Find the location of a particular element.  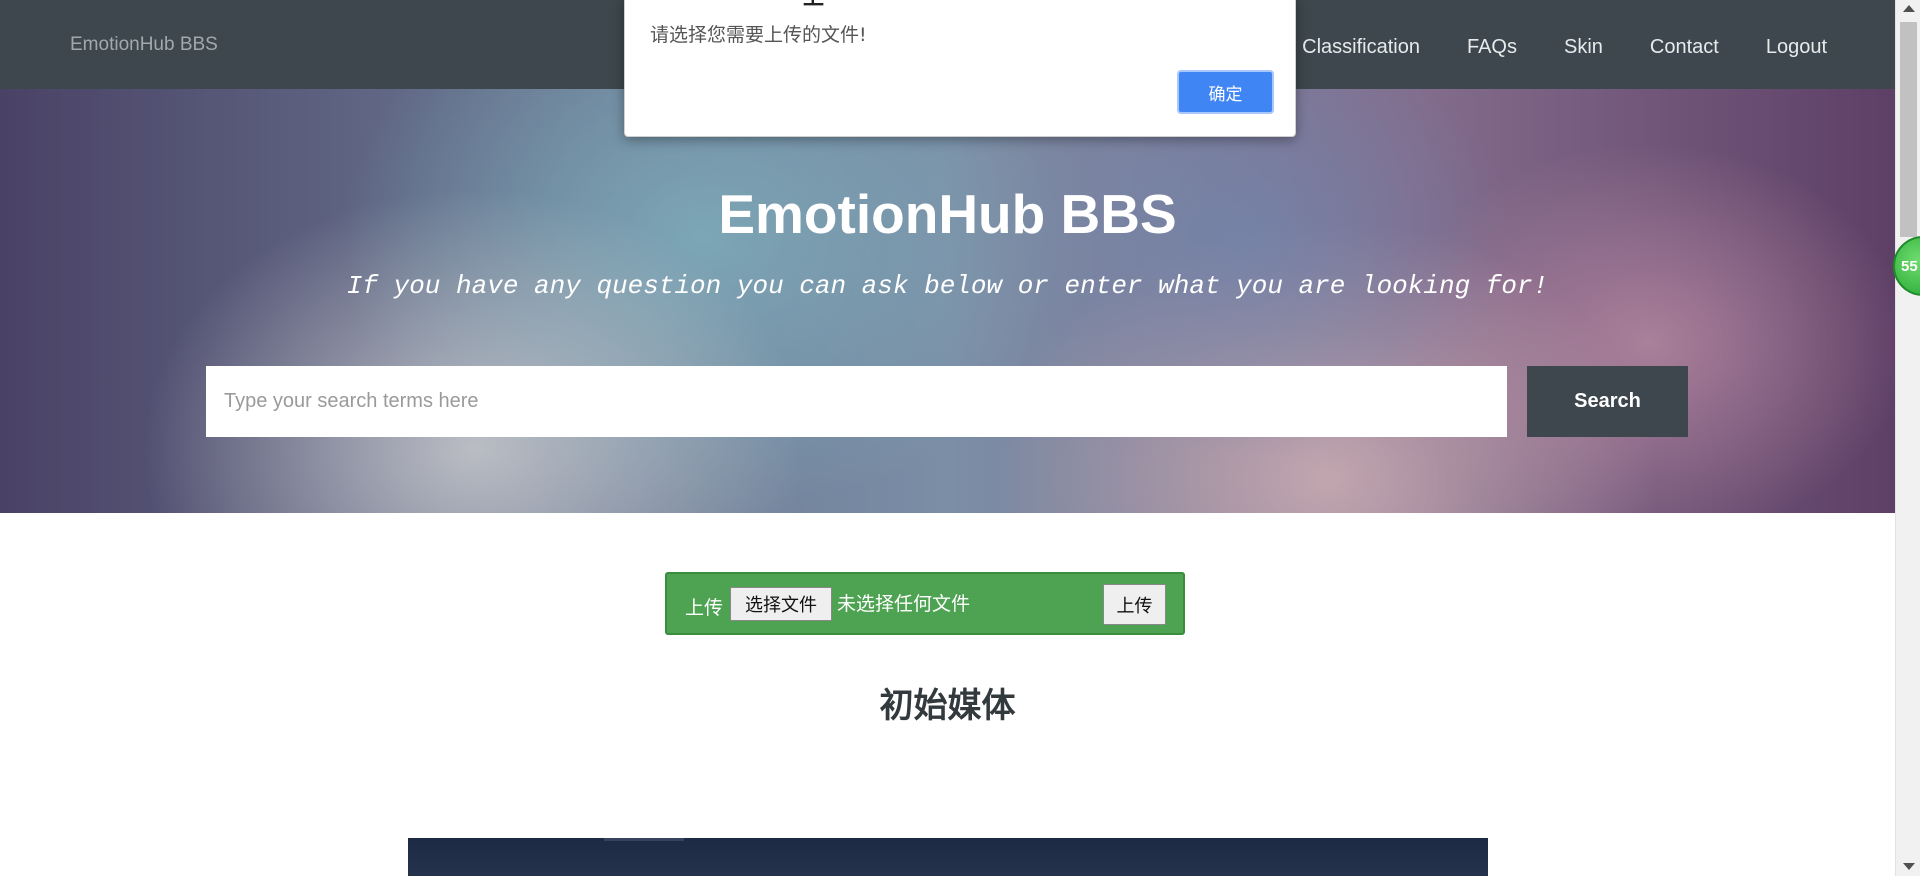

scroll-down-arrow-icon is located at coordinates (1909, 866).